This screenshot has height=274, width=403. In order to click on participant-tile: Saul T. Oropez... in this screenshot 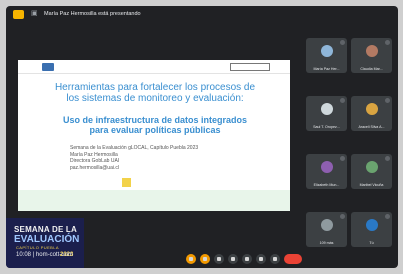, I will do `click(326, 113)`.